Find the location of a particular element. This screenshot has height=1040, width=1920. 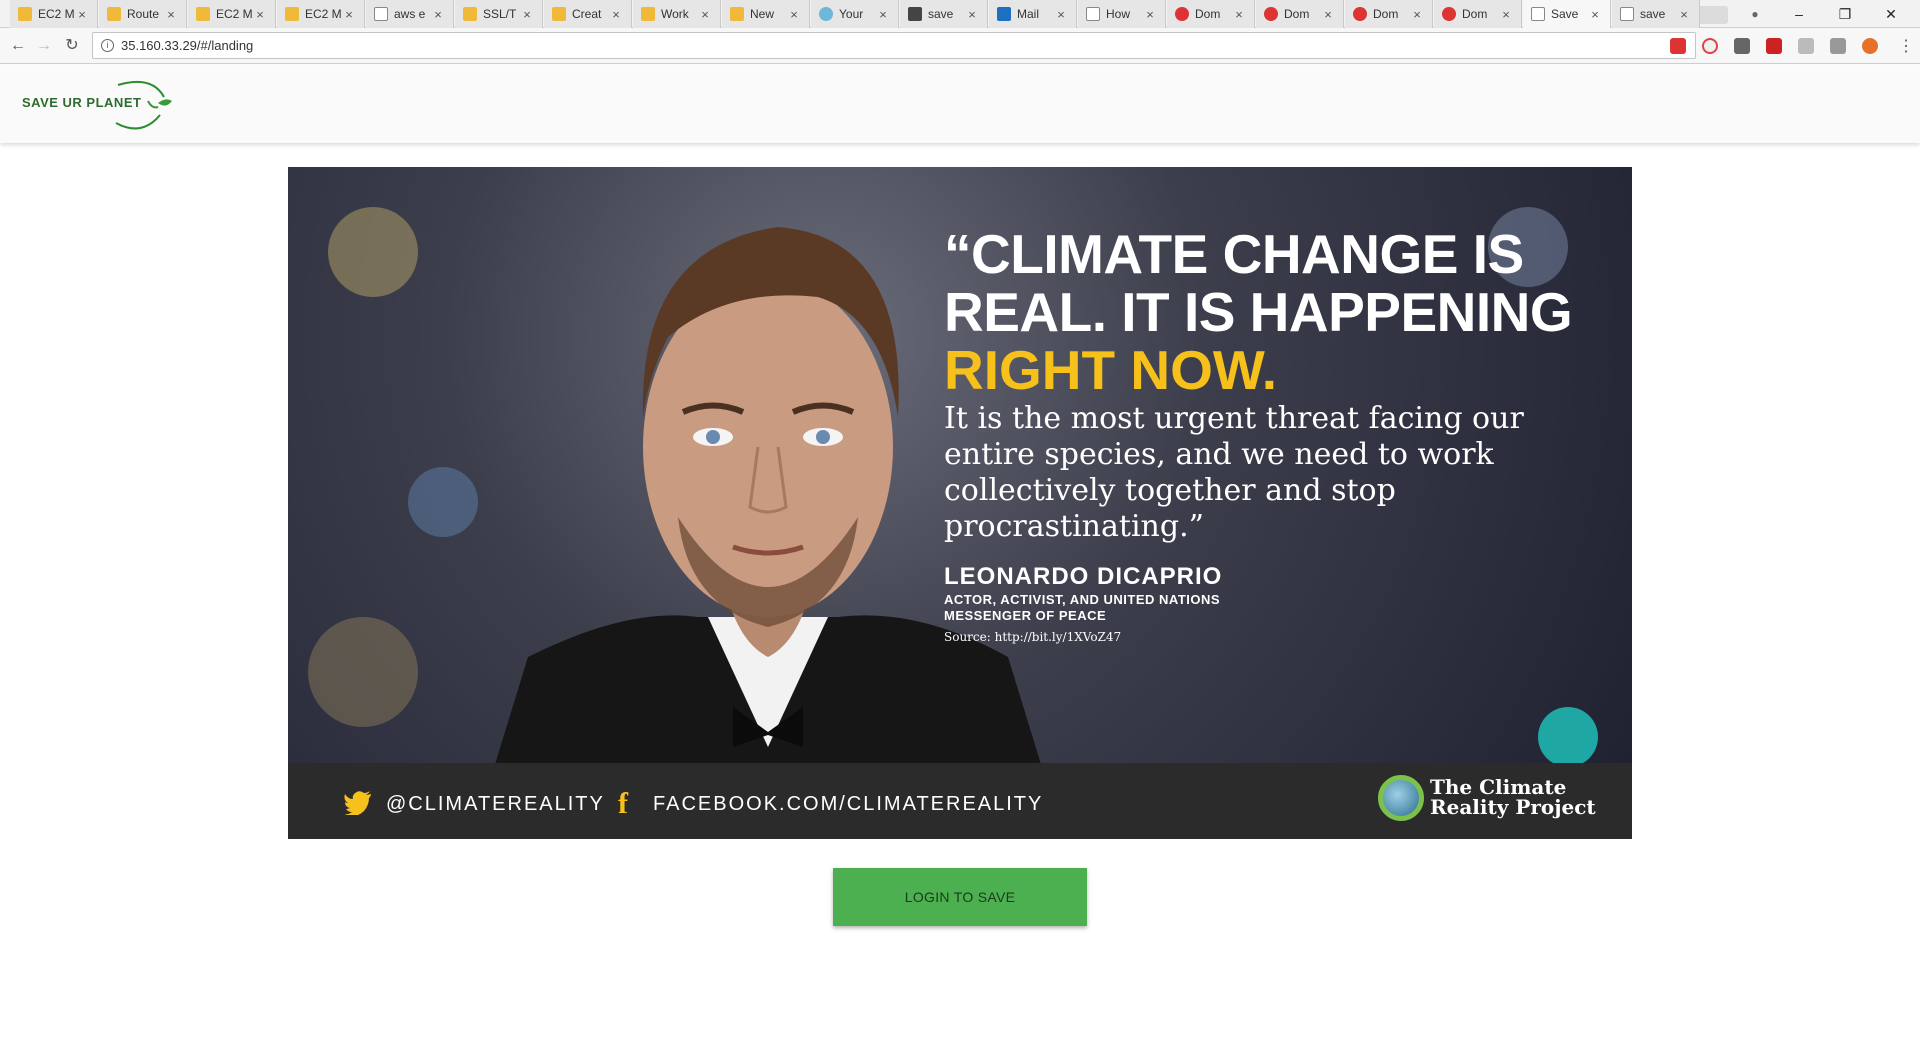

tab-title: How is located at coordinates (1118, 14).